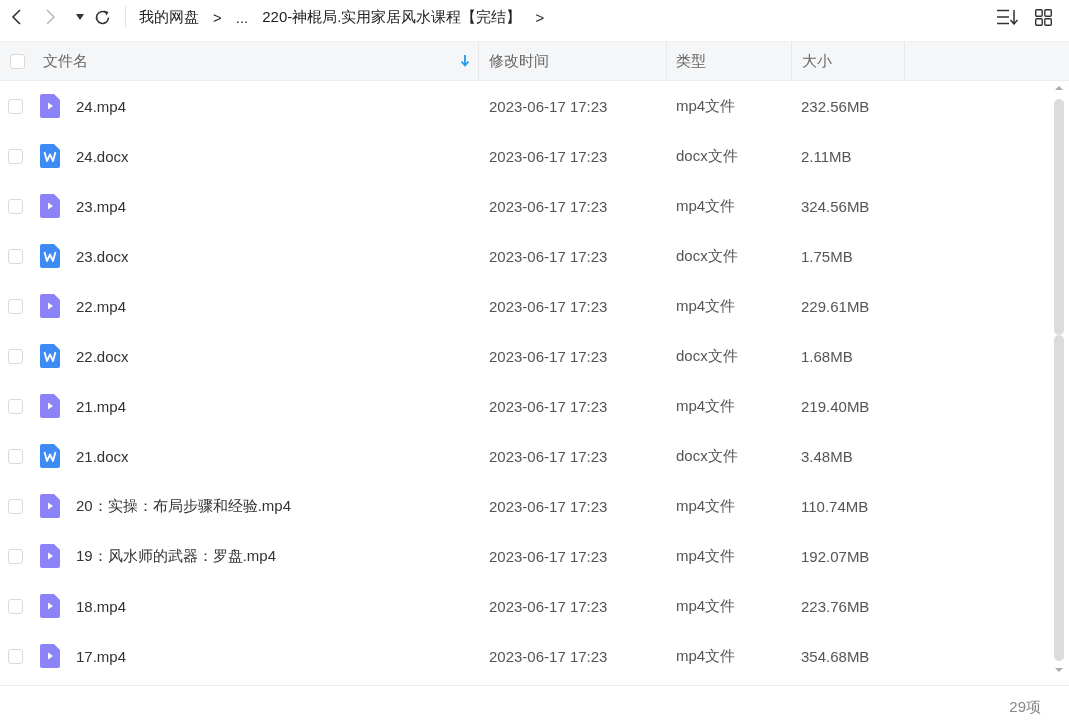 This screenshot has height=728, width=1069. What do you see at coordinates (465, 61) in the screenshot?
I see `sort-down-arrow-icon` at bounding box center [465, 61].